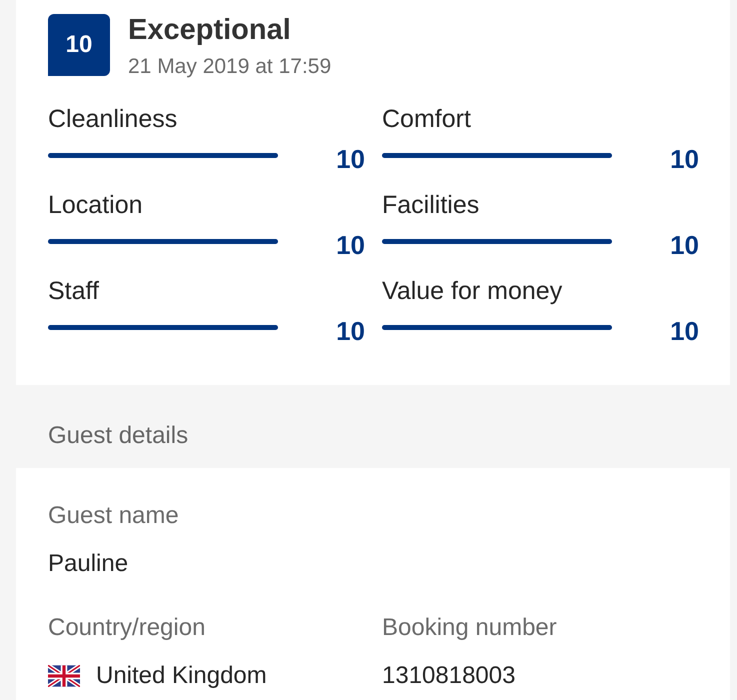  I want to click on score-badge: 10, so click(79, 45).